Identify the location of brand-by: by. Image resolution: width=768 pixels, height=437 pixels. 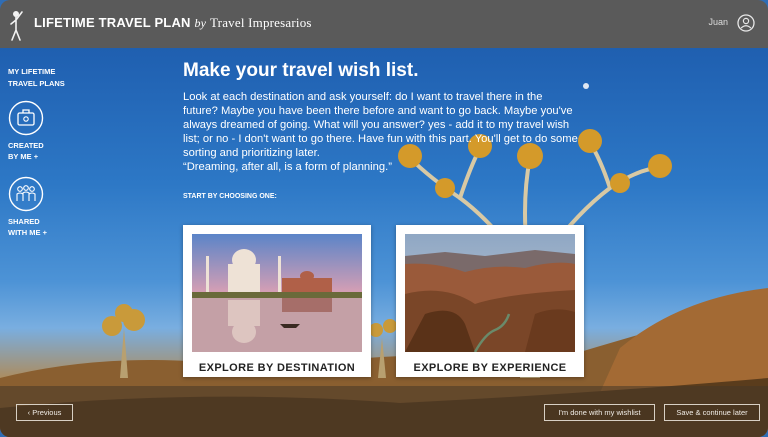
(200, 23).